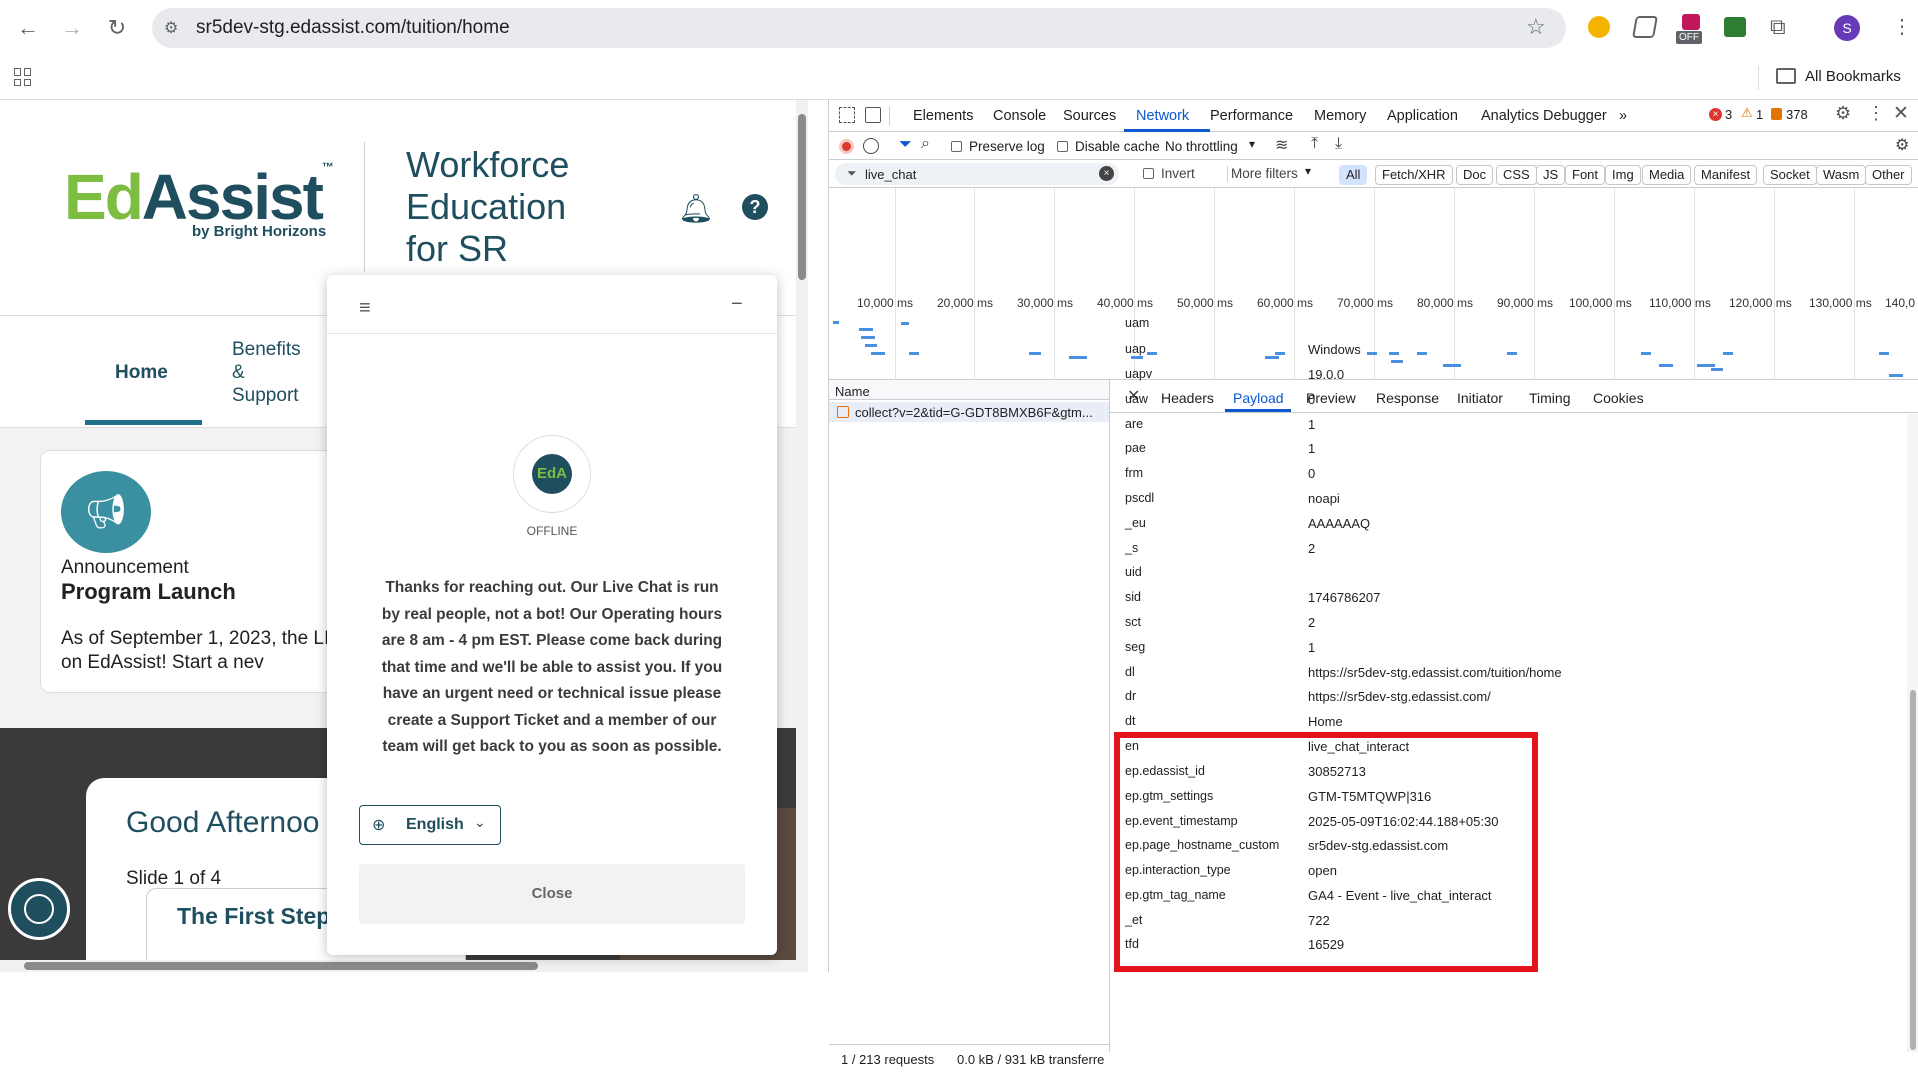 This screenshot has width=1918, height=1072. I want to click on tab-elements: Elements, so click(943, 116).